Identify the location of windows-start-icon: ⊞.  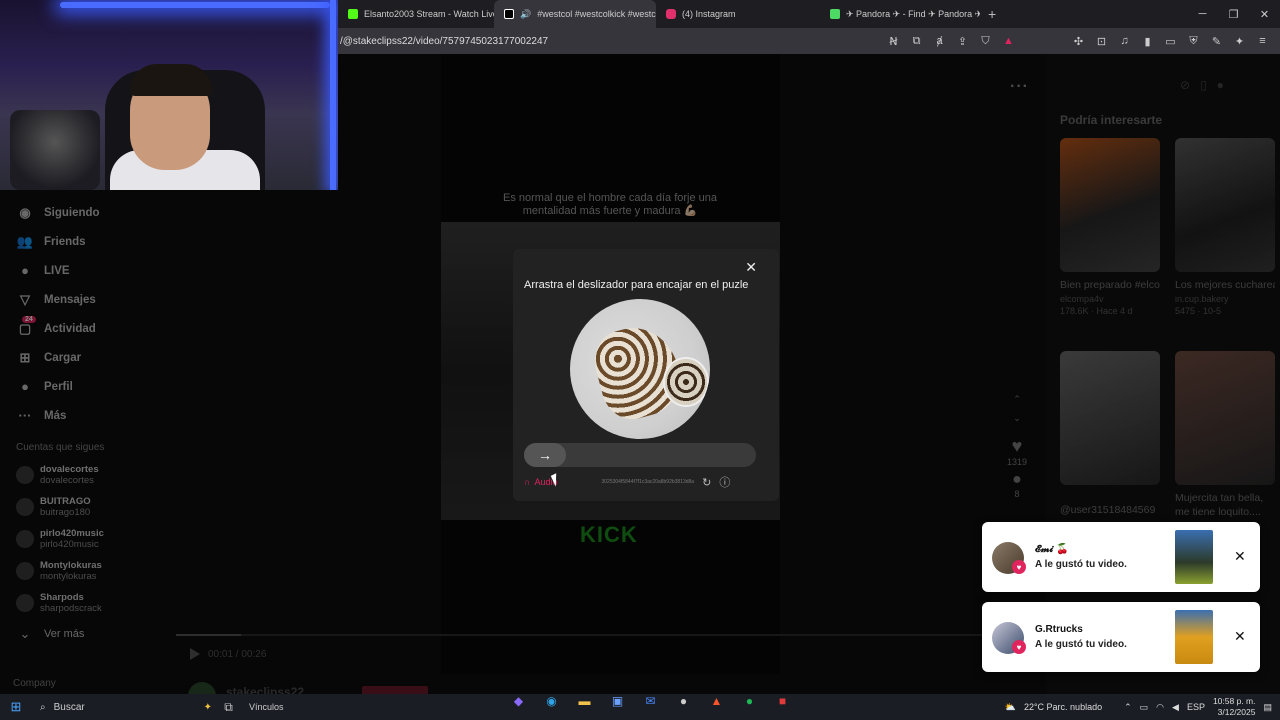
(16, 707).